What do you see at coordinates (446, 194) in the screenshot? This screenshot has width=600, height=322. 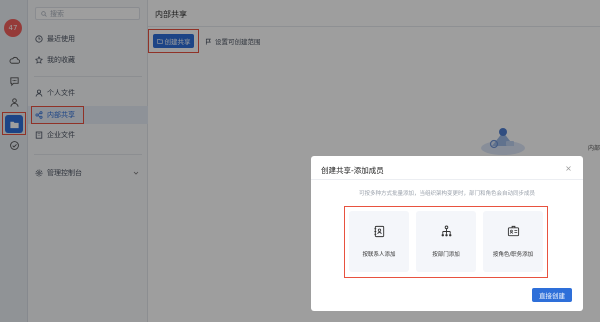 I see `dialog-hint: 可按多种方式批量添加，当组织架构变更时，部门和角色会自动同步成员` at bounding box center [446, 194].